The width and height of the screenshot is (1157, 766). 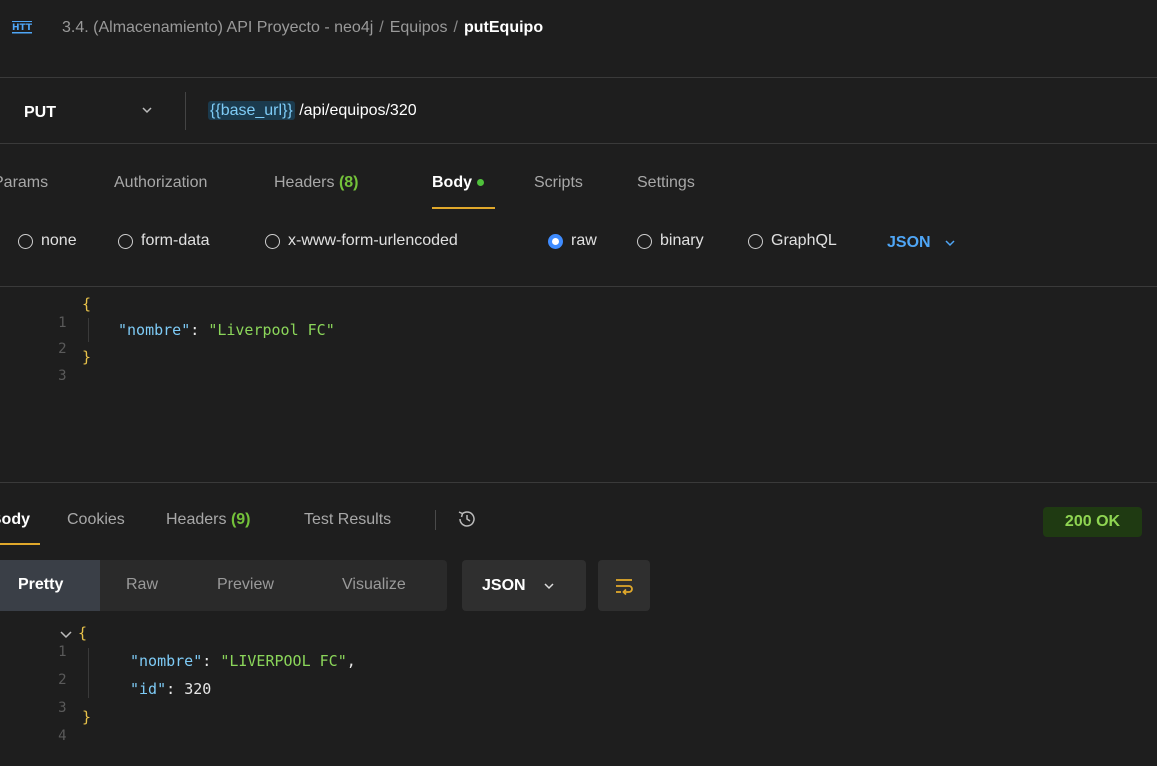 What do you see at coordinates (909, 242) in the screenshot?
I see `language-label: JSON` at bounding box center [909, 242].